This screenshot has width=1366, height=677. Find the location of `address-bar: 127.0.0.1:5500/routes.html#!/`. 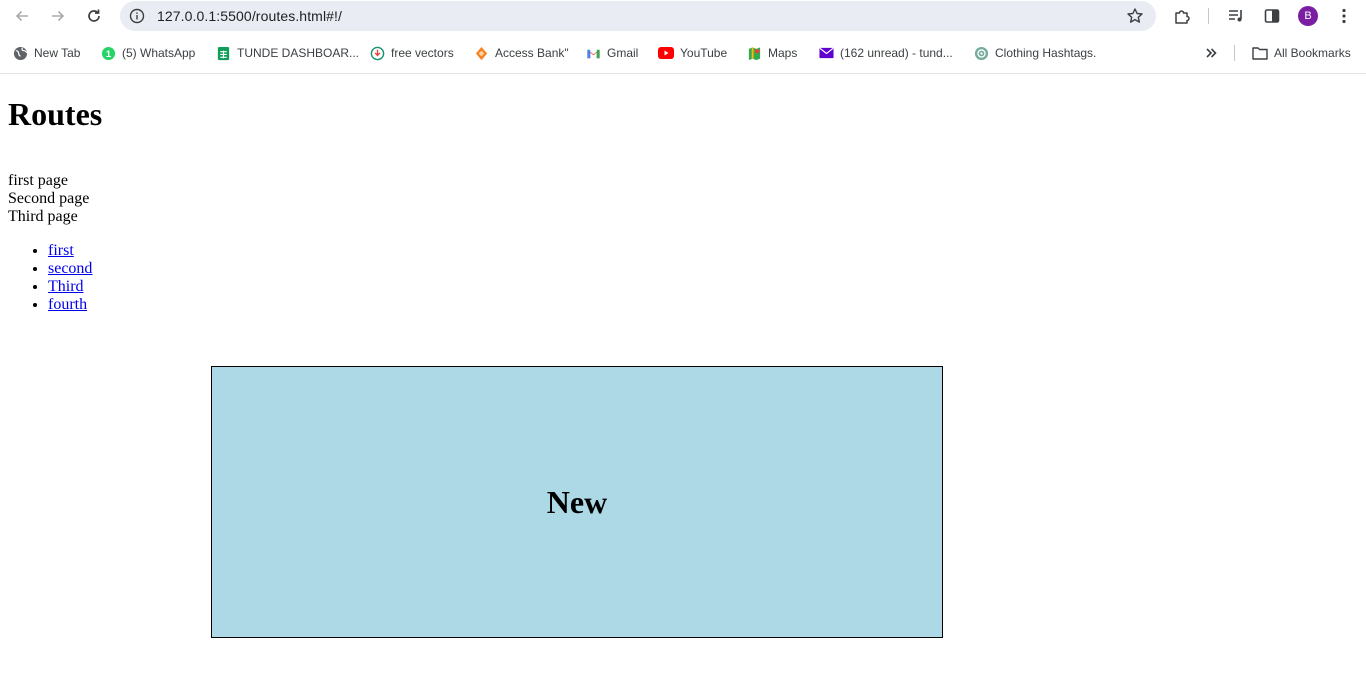

address-bar: 127.0.0.1:5500/routes.html#!/ is located at coordinates (638, 16).